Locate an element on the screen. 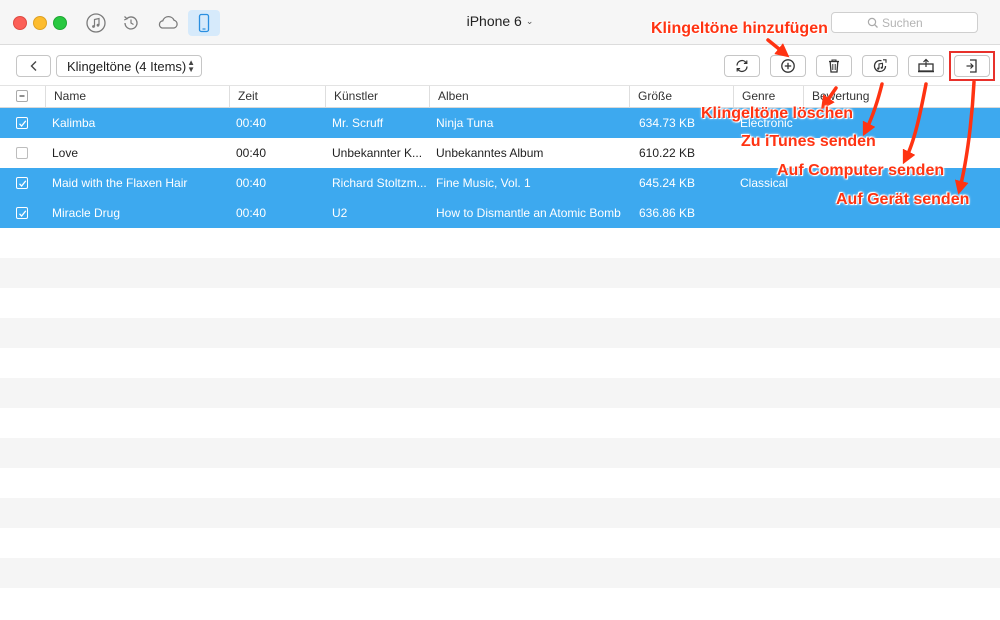 The height and width of the screenshot is (620, 1000). cell-size: 645.24 KB is located at coordinates (667, 183).